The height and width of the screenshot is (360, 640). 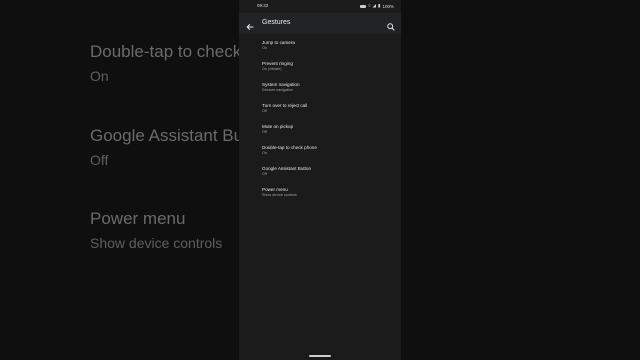 I want to click on app-bar: Gestures, so click(x=320, y=23).